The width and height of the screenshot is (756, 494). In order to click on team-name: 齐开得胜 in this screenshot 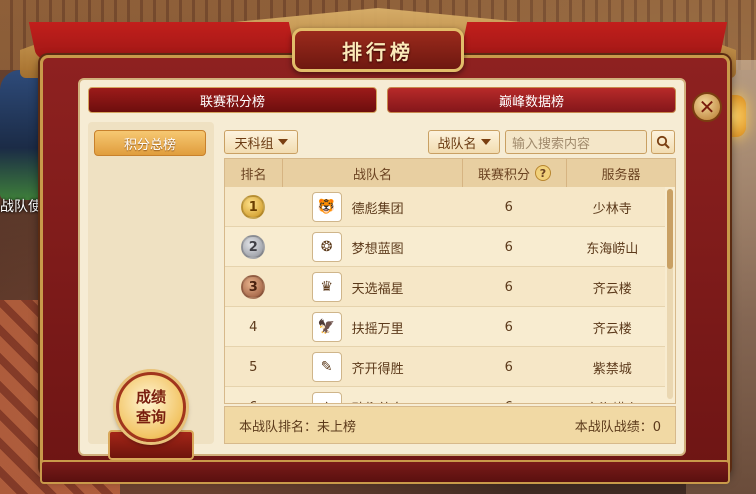, I will do `click(377, 369)`.